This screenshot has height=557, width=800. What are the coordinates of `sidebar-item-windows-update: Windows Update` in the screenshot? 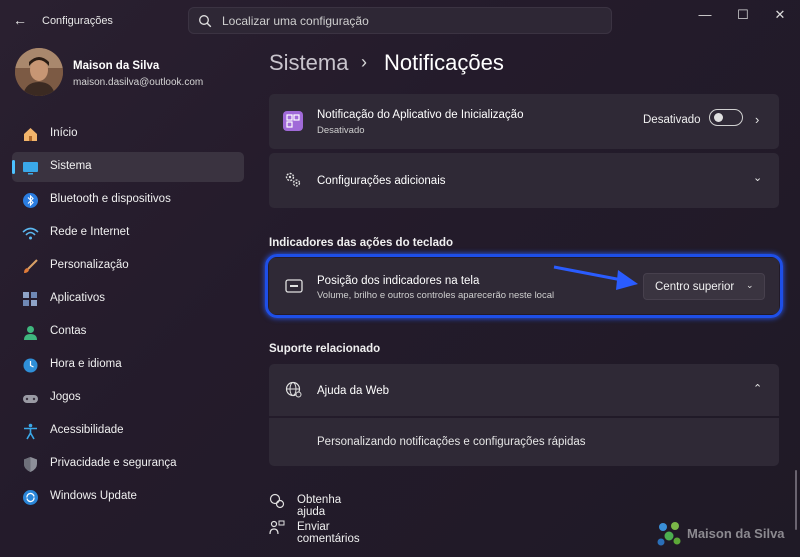 It's located at (128, 497).